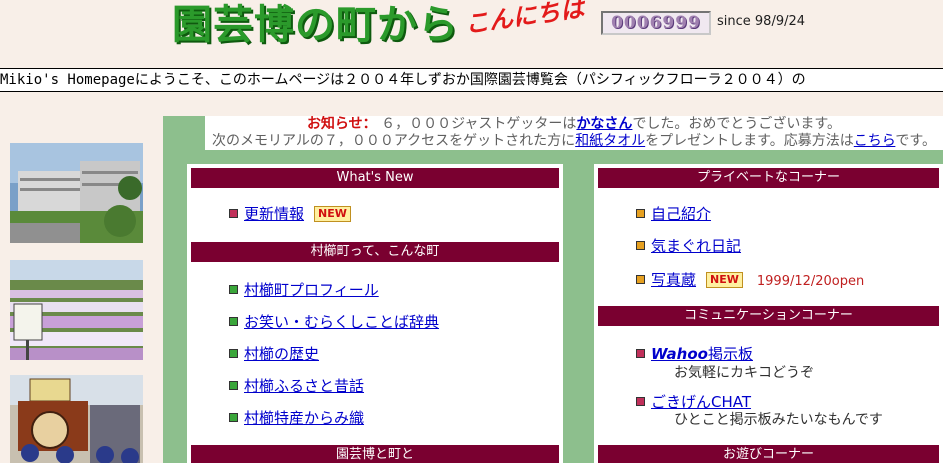  I want to click on town-profile-link: 村櫛町プロフィール, so click(311, 290).